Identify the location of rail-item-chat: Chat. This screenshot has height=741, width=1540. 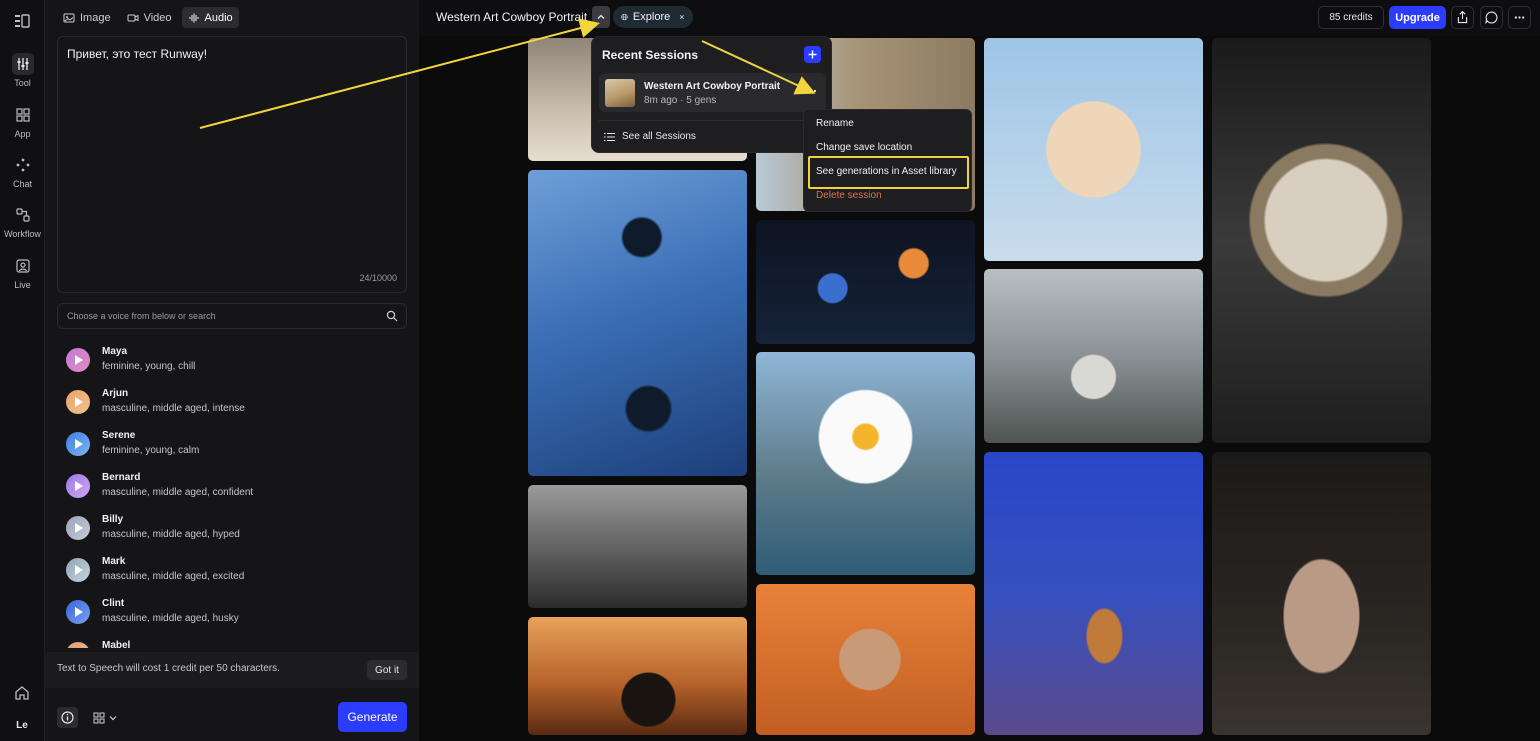
(22, 178).